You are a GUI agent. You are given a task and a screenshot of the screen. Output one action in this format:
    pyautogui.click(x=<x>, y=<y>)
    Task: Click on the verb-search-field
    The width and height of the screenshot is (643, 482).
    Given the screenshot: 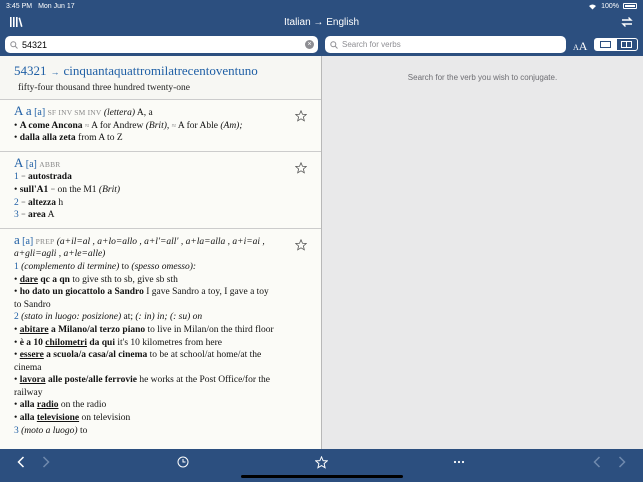 What is the action you would take?
    pyautogui.click(x=445, y=44)
    